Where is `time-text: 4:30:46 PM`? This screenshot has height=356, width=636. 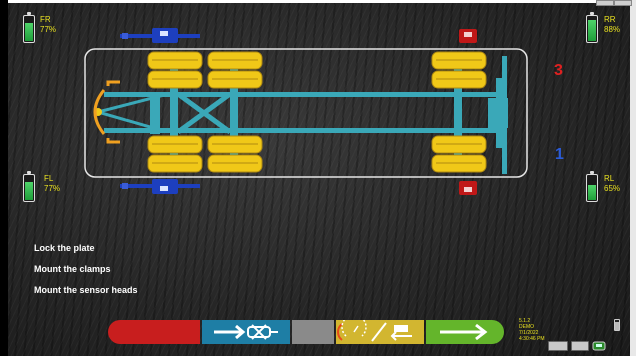 time-text: 4:30:46 PM is located at coordinates (532, 339).